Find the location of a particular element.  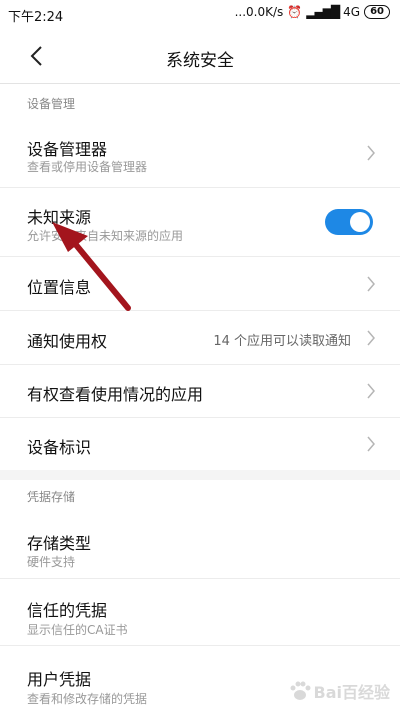

network-speed: ...0.0K/s is located at coordinates (259, 12).